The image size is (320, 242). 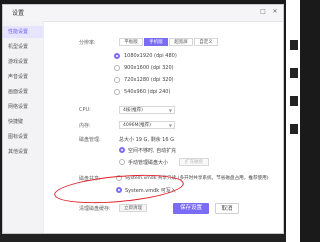 I want to click on resolution-option-1080: 1080x1920 (dpi 480), so click(x=150, y=56).